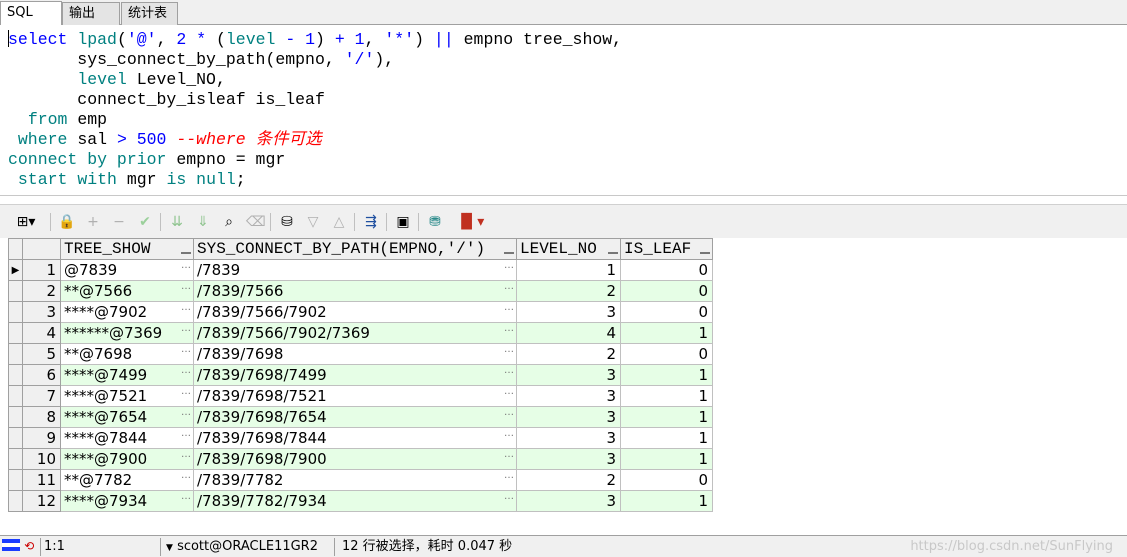  Describe the element at coordinates (568, 270) in the screenshot. I see `cell-level-no: 1` at that location.